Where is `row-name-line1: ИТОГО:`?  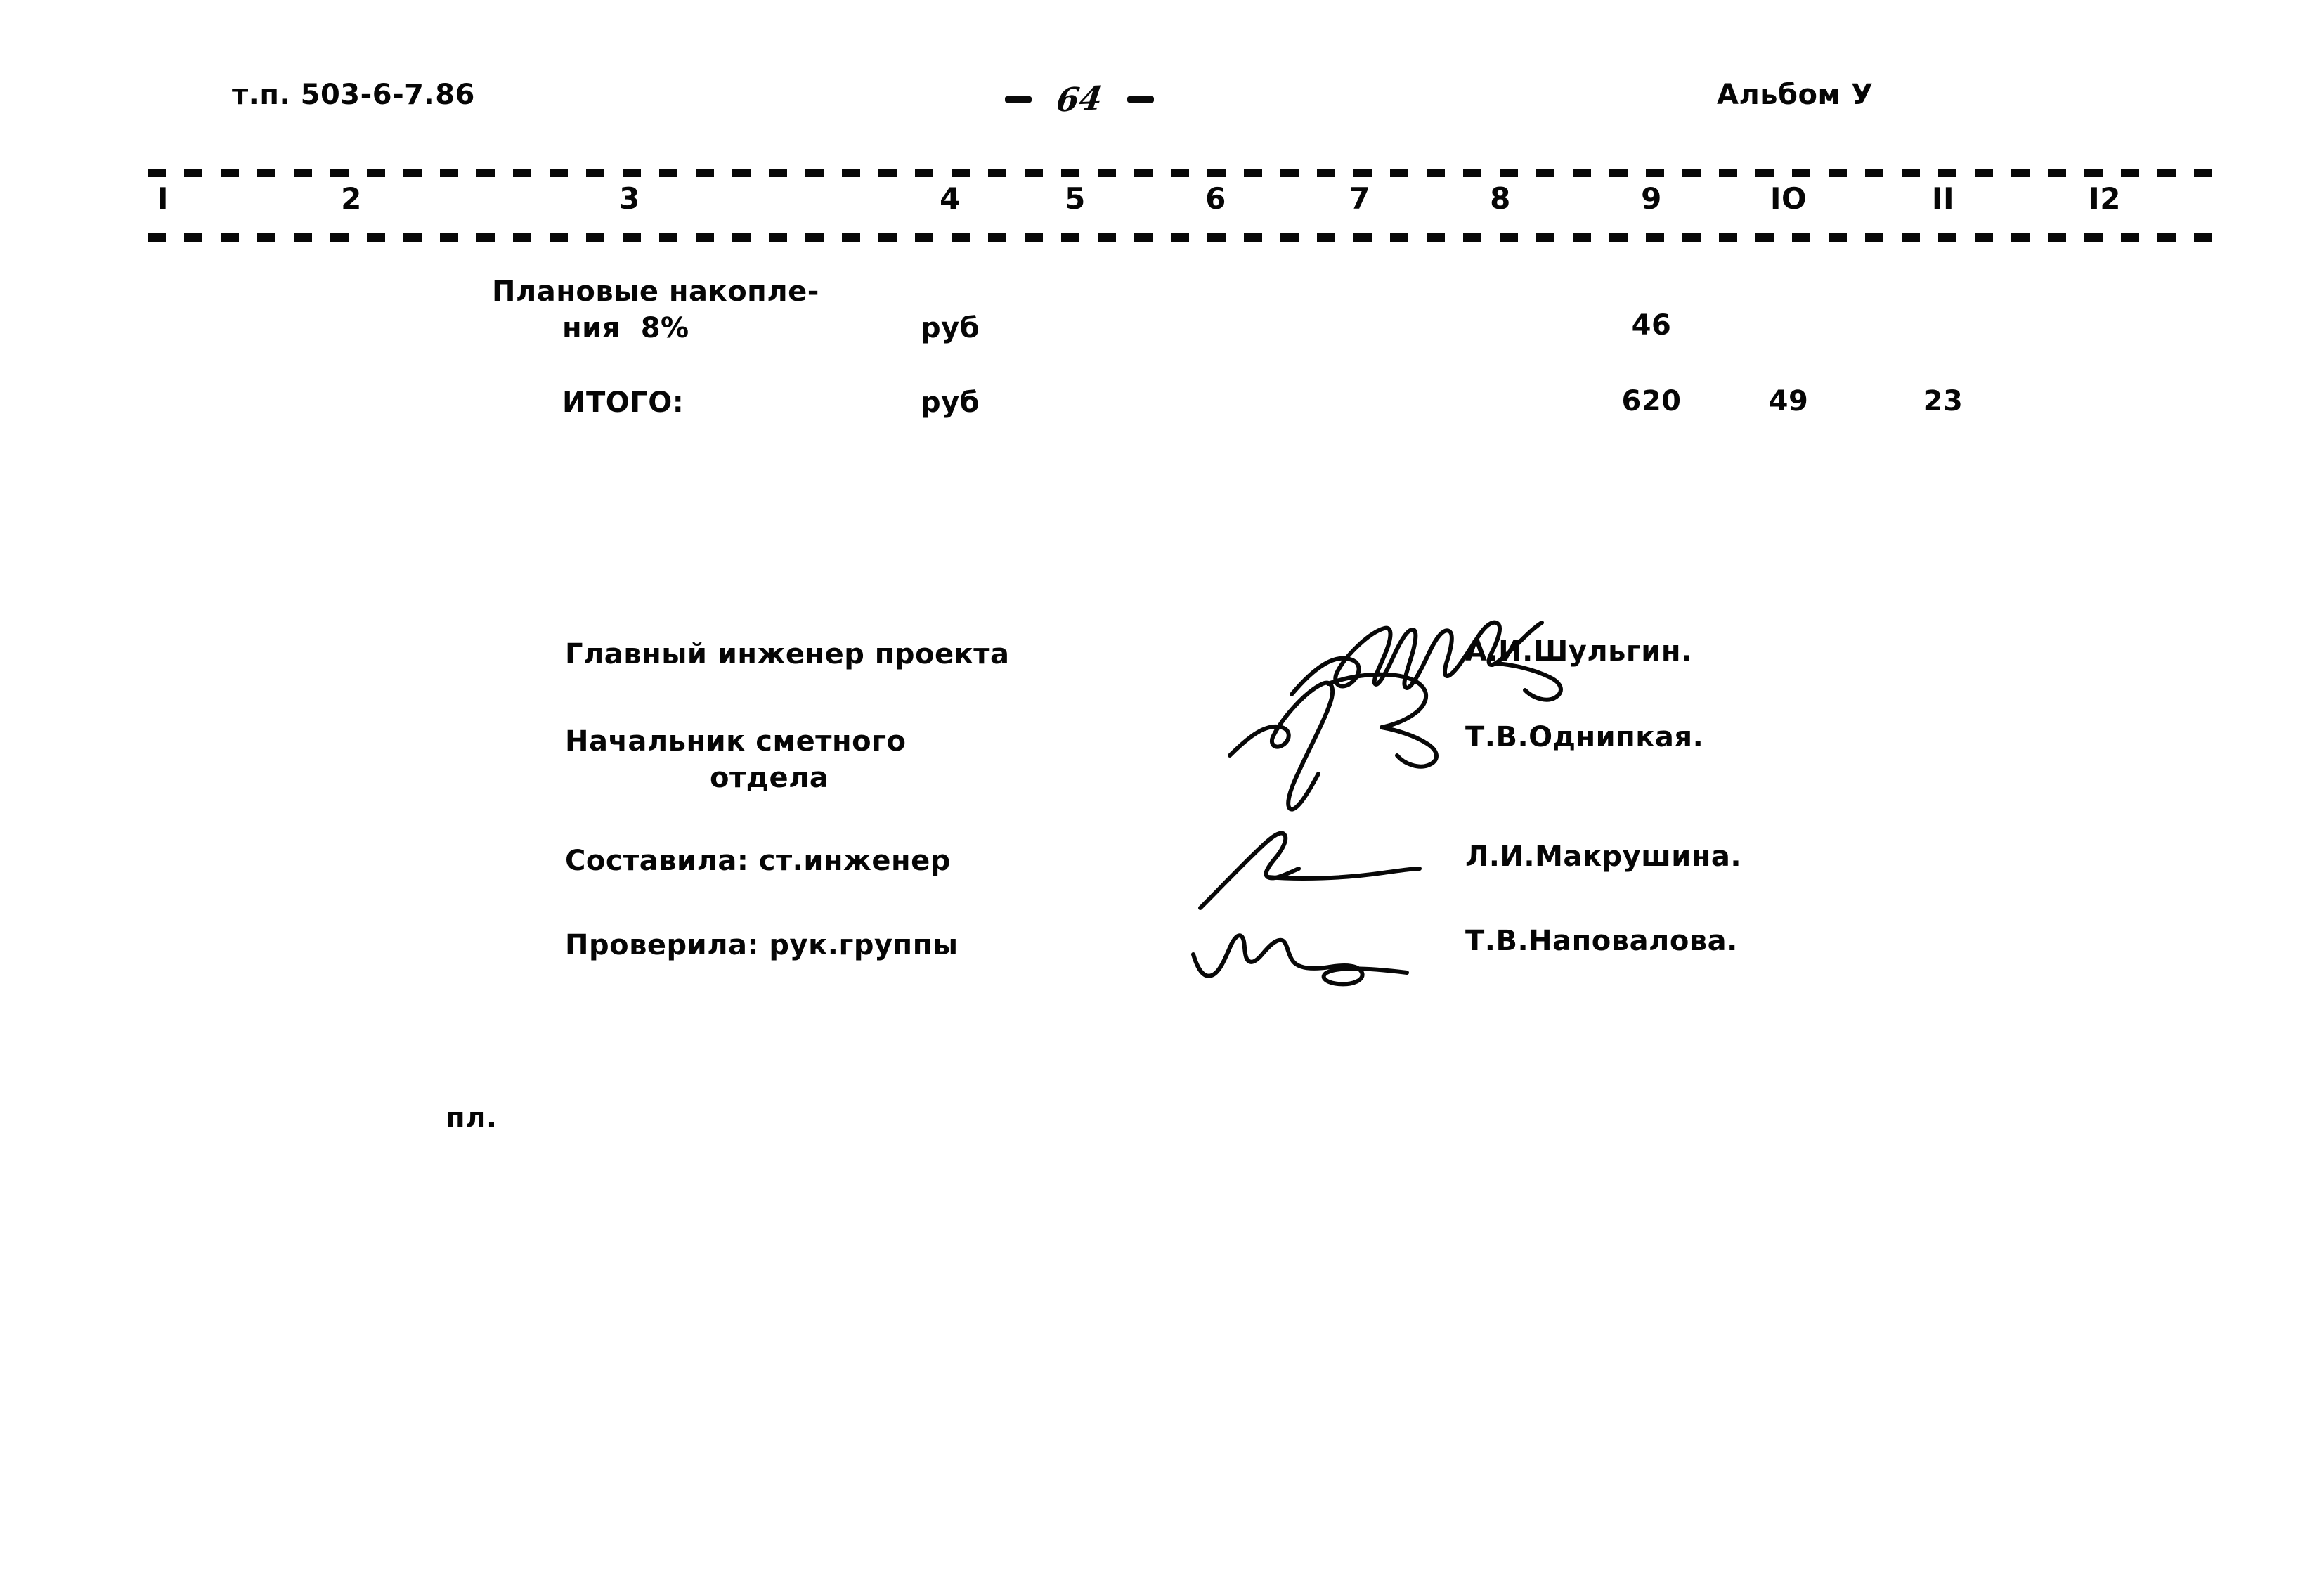 row-name-line1: ИТОГО: is located at coordinates (623, 403).